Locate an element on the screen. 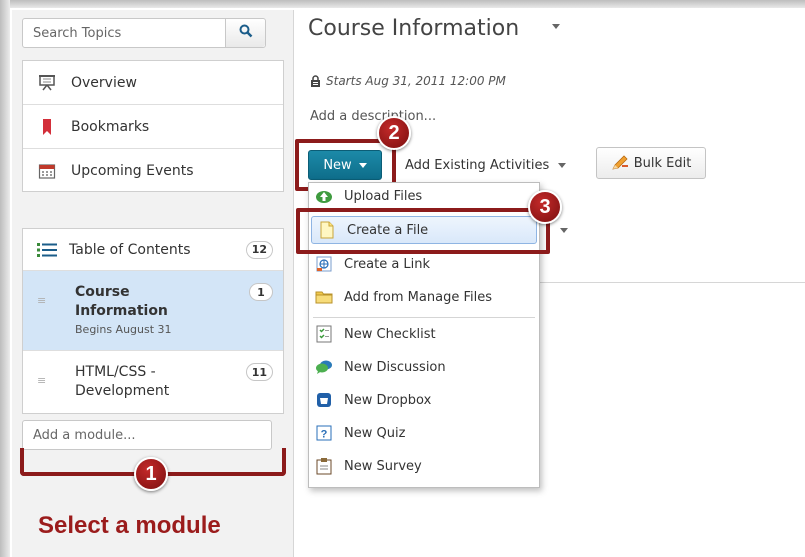 The height and width of the screenshot is (557, 805). search-box is located at coordinates (144, 33).